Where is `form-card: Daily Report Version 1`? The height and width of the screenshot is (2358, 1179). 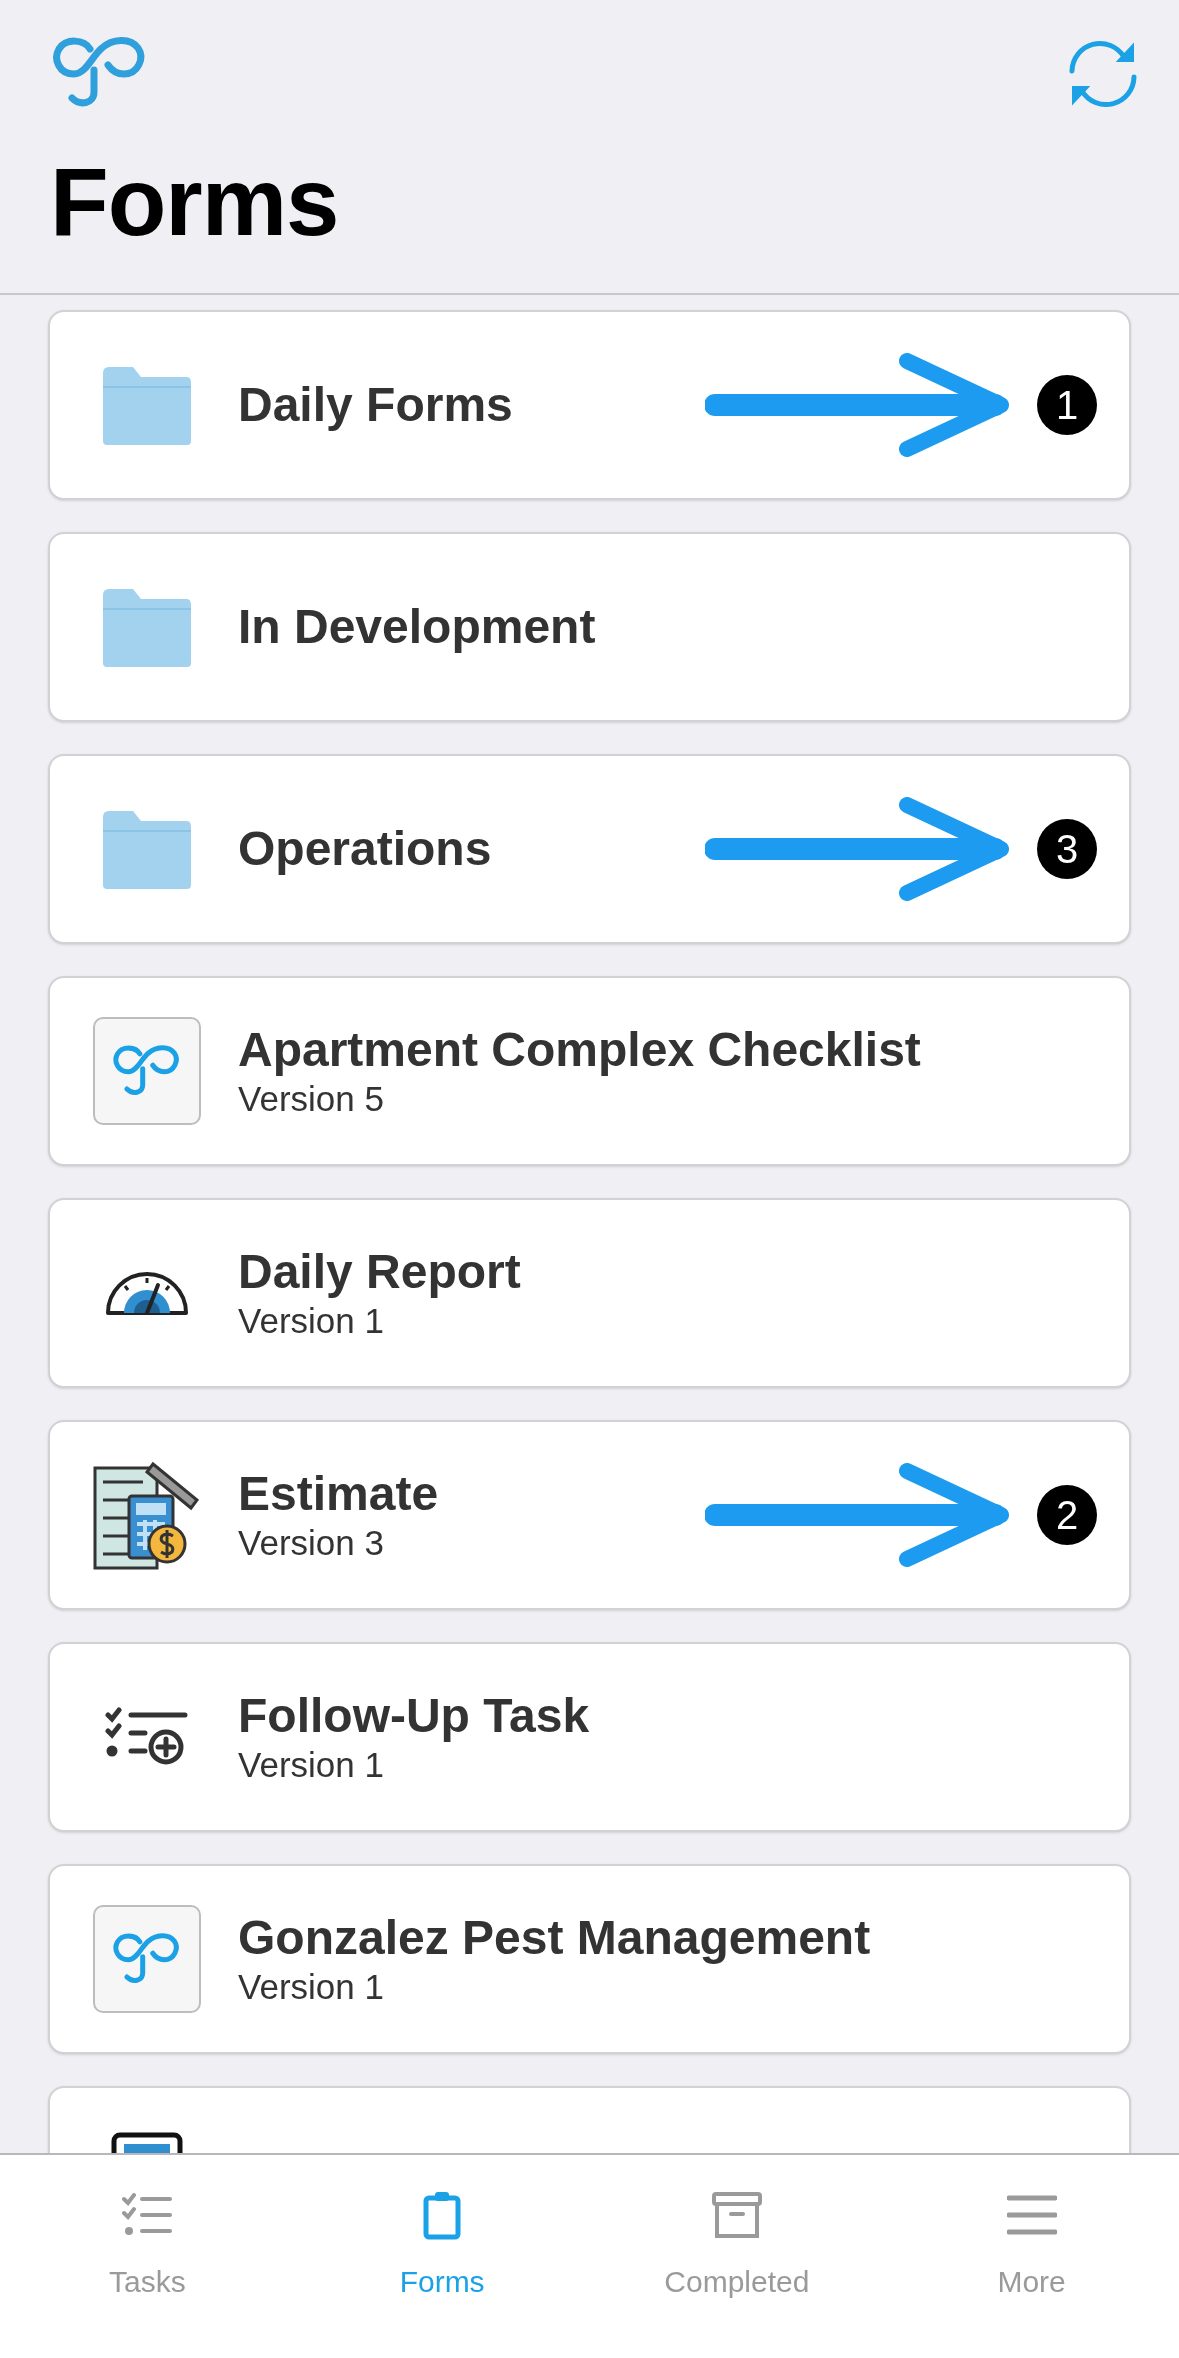 form-card: Daily Report Version 1 is located at coordinates (589, 1293).